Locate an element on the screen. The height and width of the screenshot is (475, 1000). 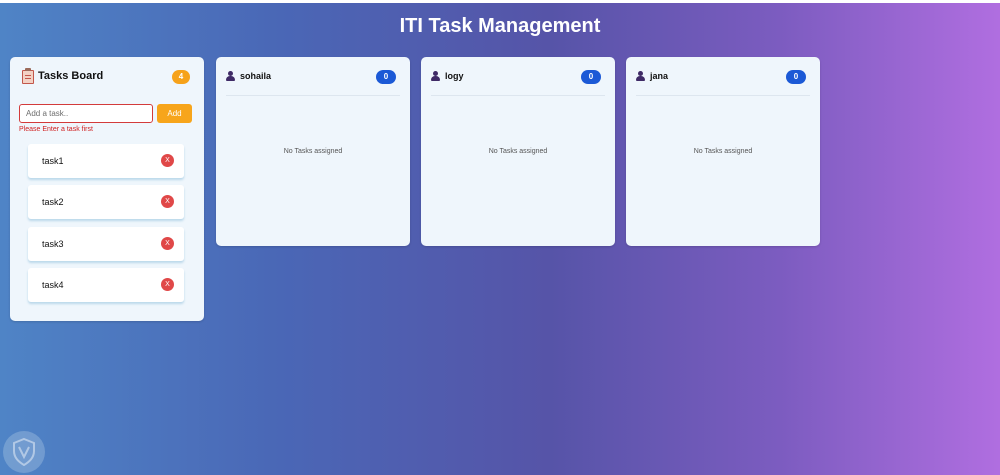
user-name: jana is located at coordinates (659, 76).